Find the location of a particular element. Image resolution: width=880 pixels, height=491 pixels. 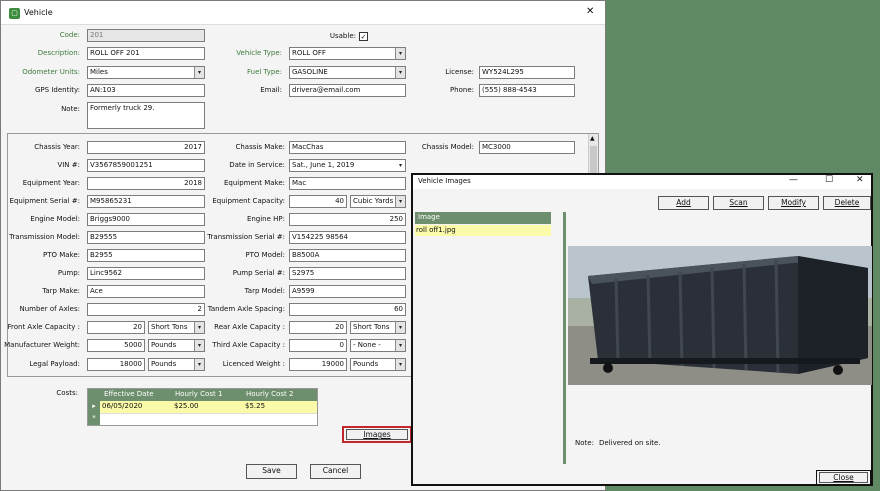

grid-header-date: Effective Date is located at coordinates (136, 395).